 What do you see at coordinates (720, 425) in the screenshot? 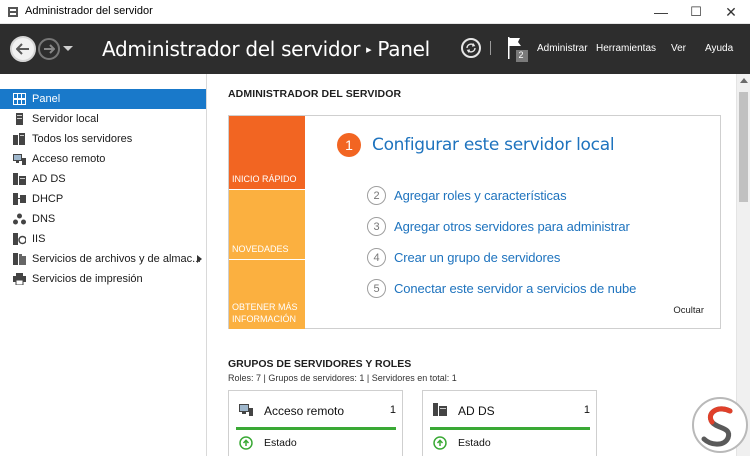
I see `watermark-logo` at bounding box center [720, 425].